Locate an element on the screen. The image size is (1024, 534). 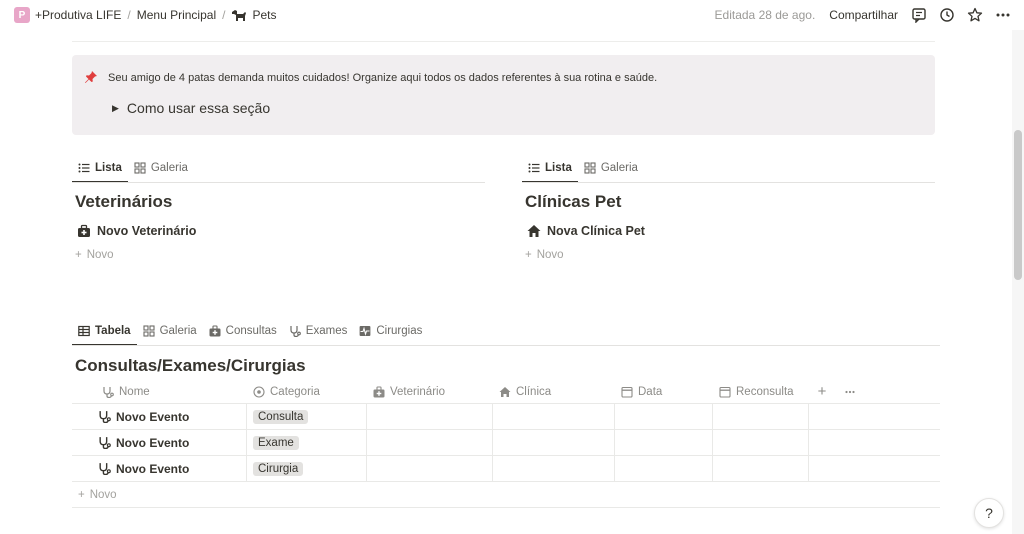
breadcrumb-workspace-label: +Produtiva LIFE is located at coordinates (78, 15).